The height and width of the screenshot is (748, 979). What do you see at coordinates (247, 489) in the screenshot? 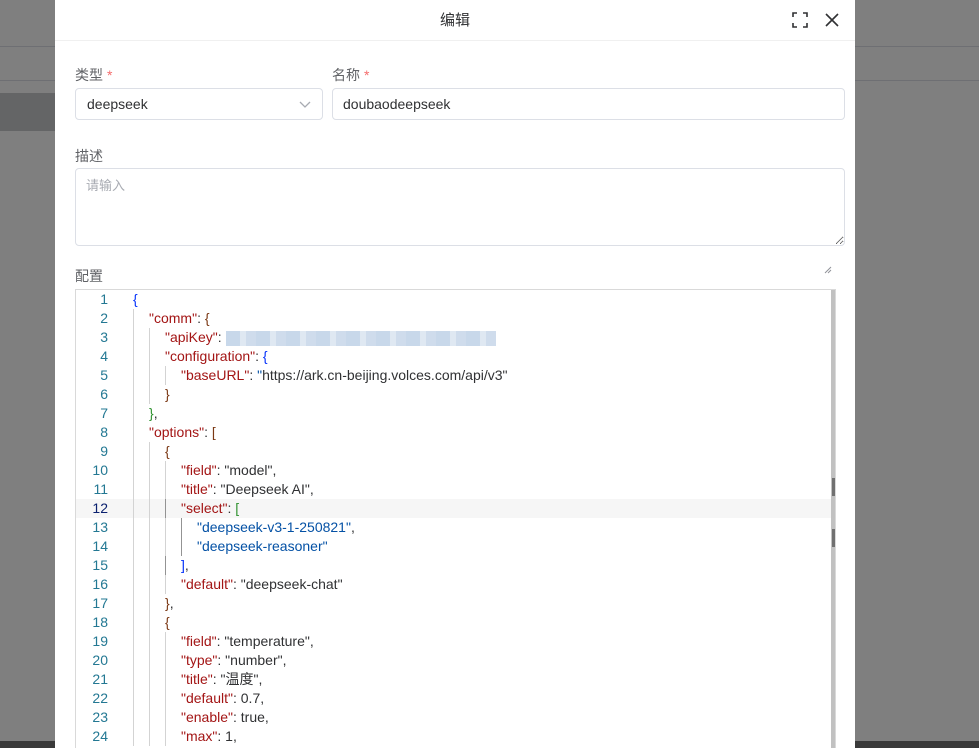
I see `code-text: "title": "Deepseek AI",` at bounding box center [247, 489].